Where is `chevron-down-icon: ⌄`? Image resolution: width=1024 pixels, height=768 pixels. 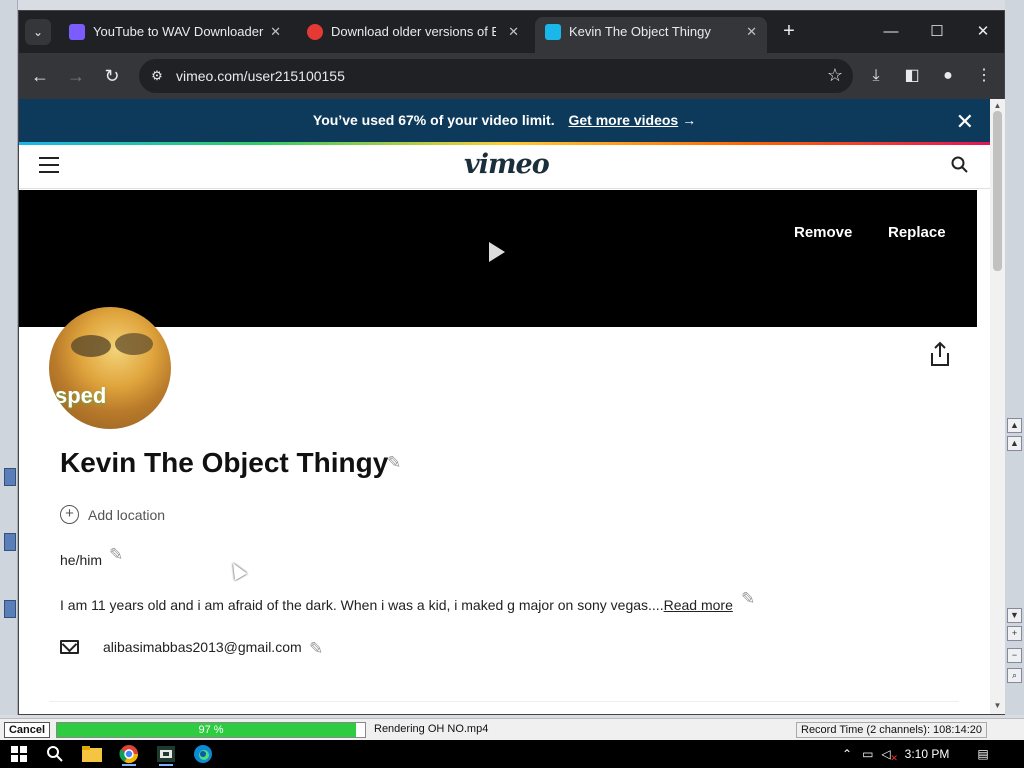
chevron-down-icon: ⌄ is located at coordinates (38, 32).